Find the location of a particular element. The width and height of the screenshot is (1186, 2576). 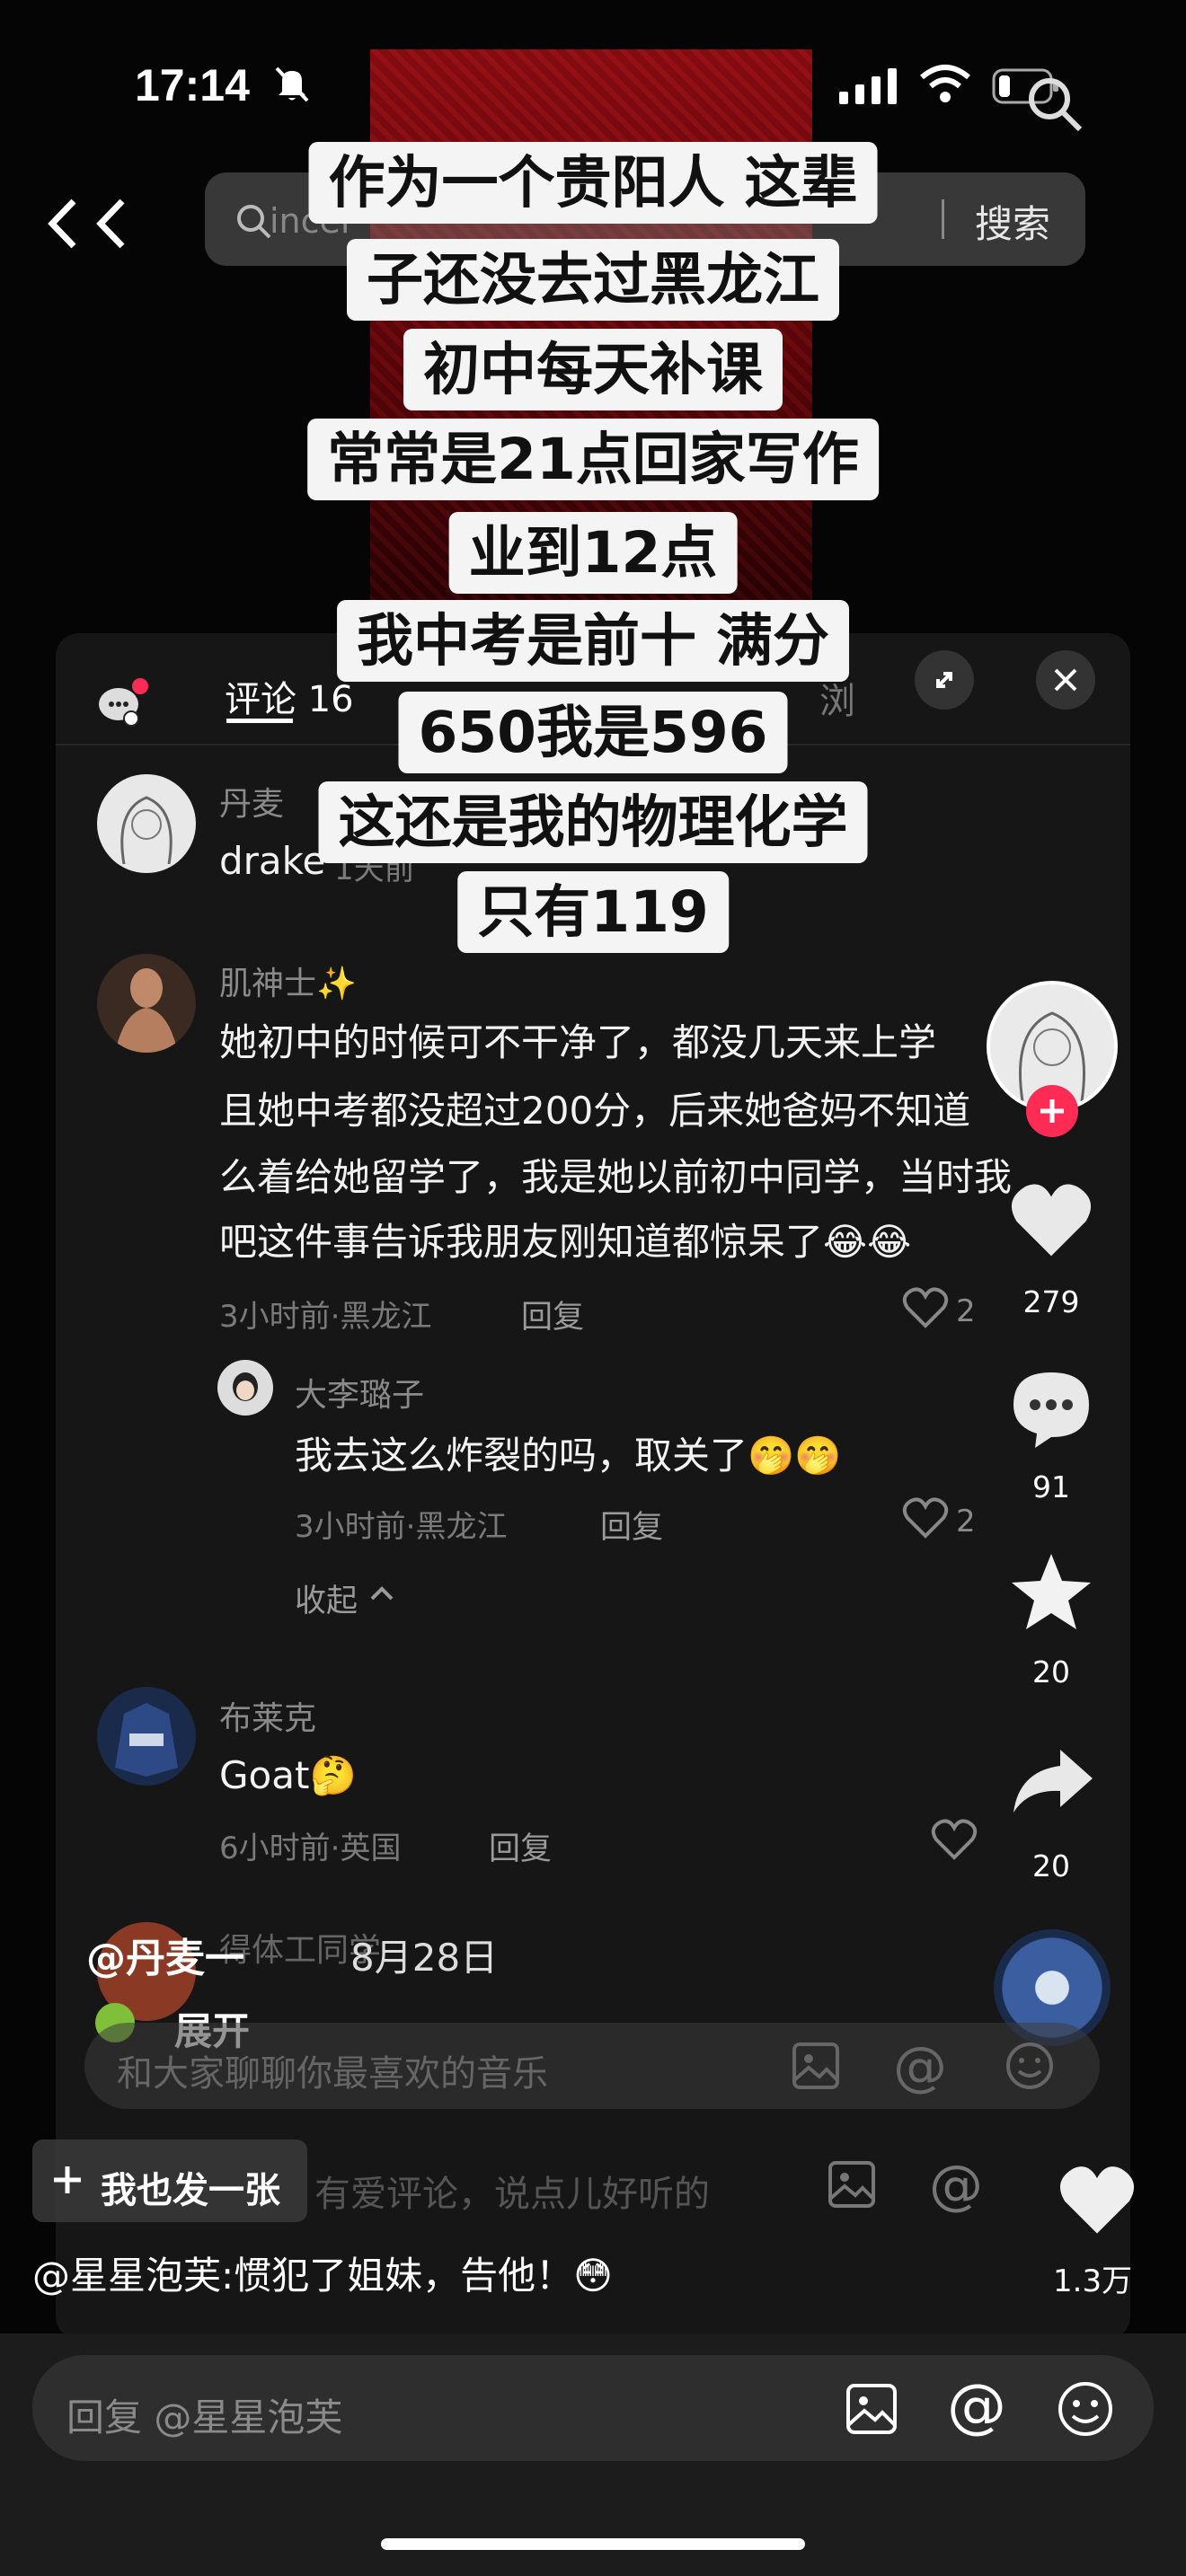

share-arrow-icon is located at coordinates (1053, 1783).